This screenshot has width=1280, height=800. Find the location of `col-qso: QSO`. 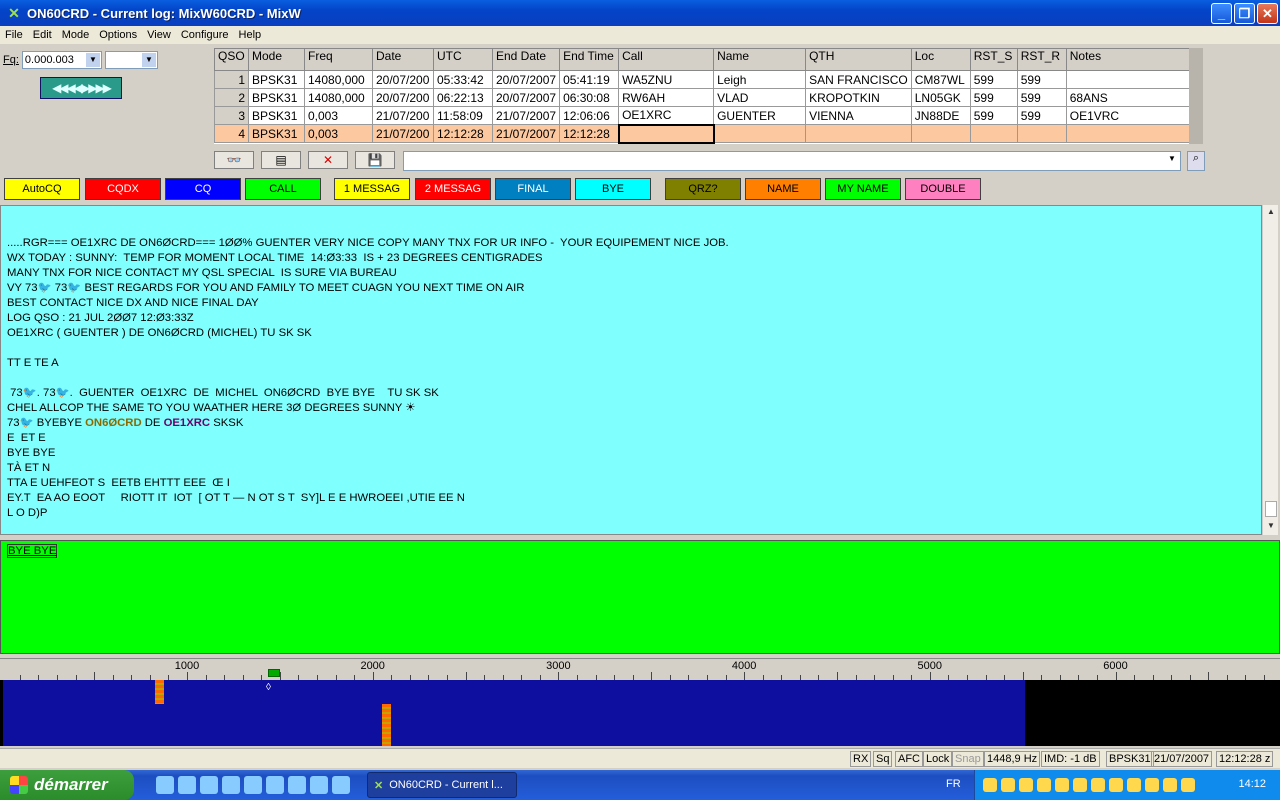

col-qso: QSO is located at coordinates (231, 59).